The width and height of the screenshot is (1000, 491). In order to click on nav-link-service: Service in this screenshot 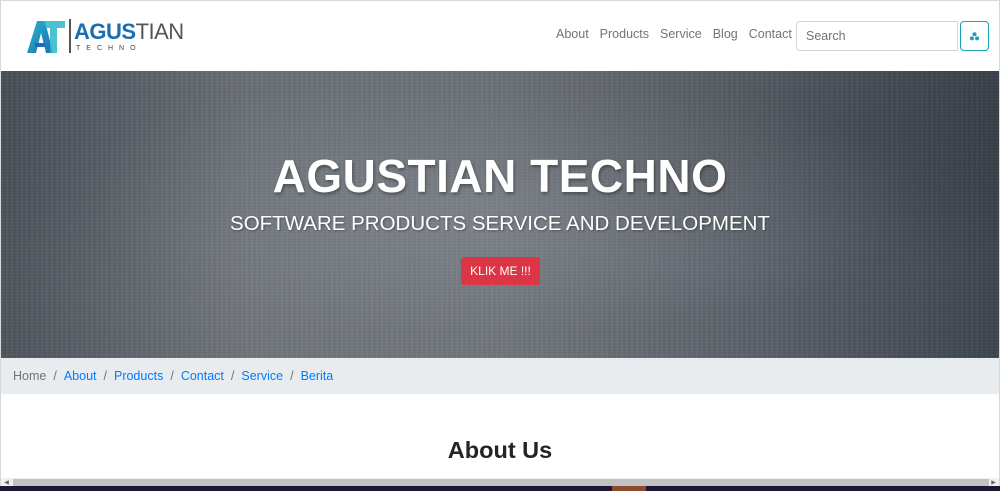, I will do `click(681, 34)`.